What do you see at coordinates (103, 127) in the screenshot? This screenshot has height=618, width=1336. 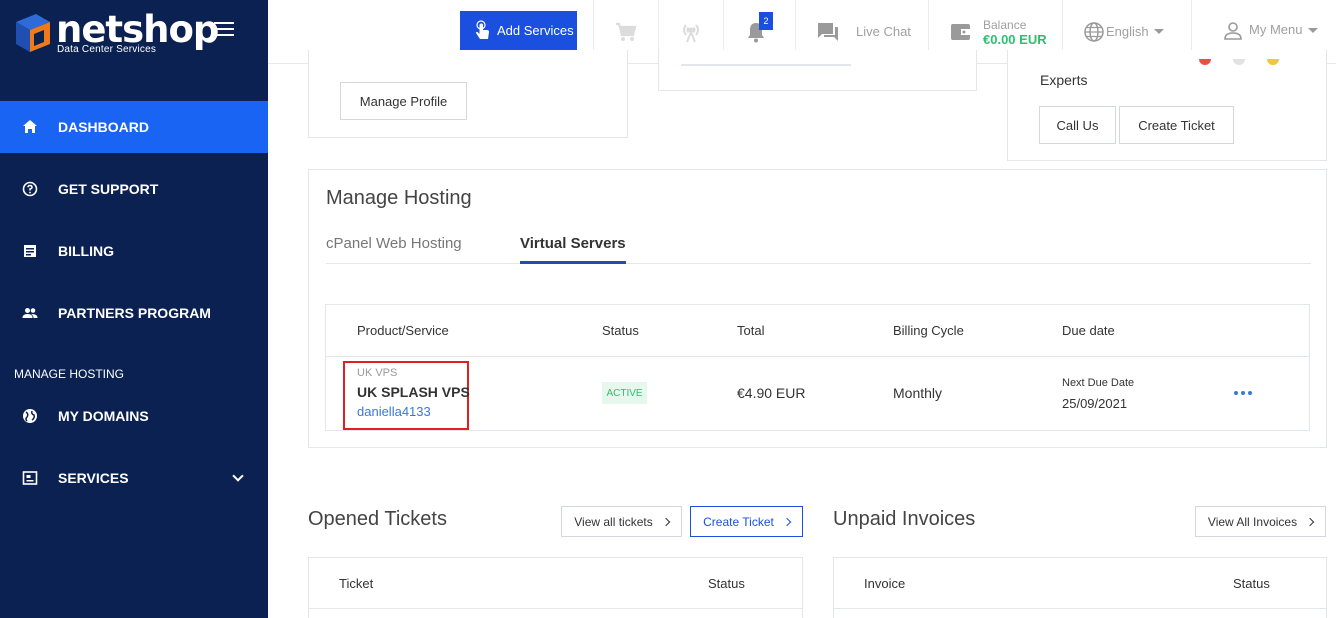 I see `sidebar-item-label: DASHBOARD` at bounding box center [103, 127].